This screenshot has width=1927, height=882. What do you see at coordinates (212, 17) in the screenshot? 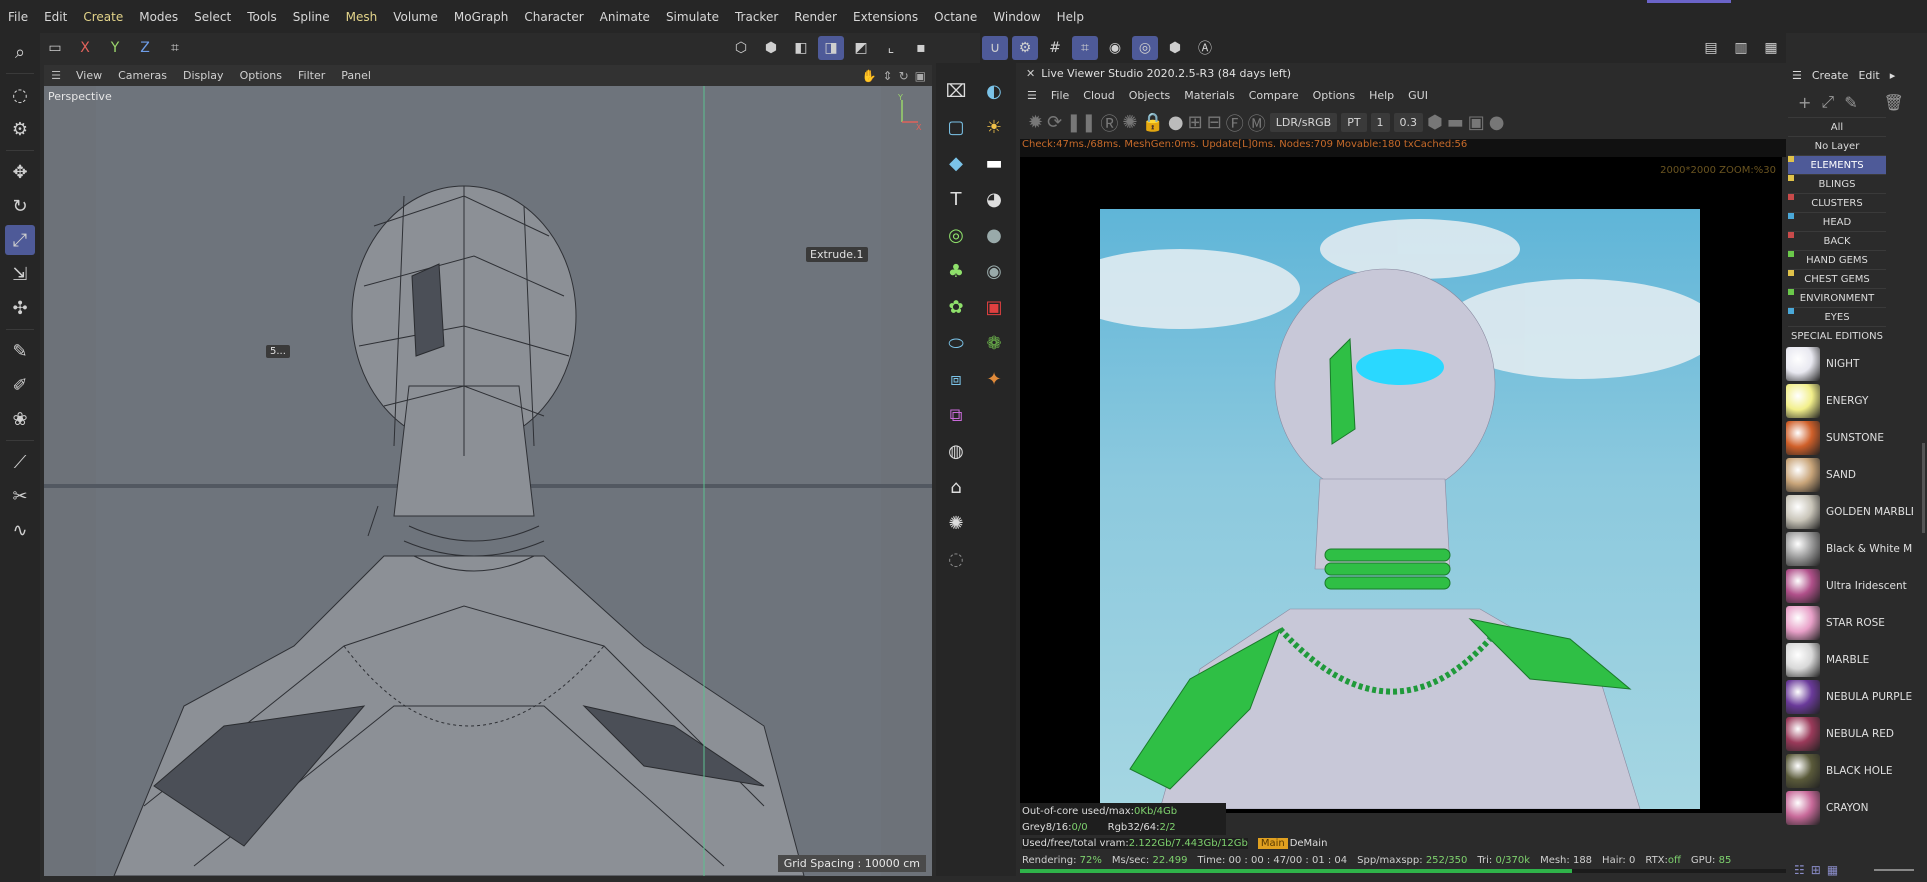
I see `menu-select: Select` at bounding box center [212, 17].